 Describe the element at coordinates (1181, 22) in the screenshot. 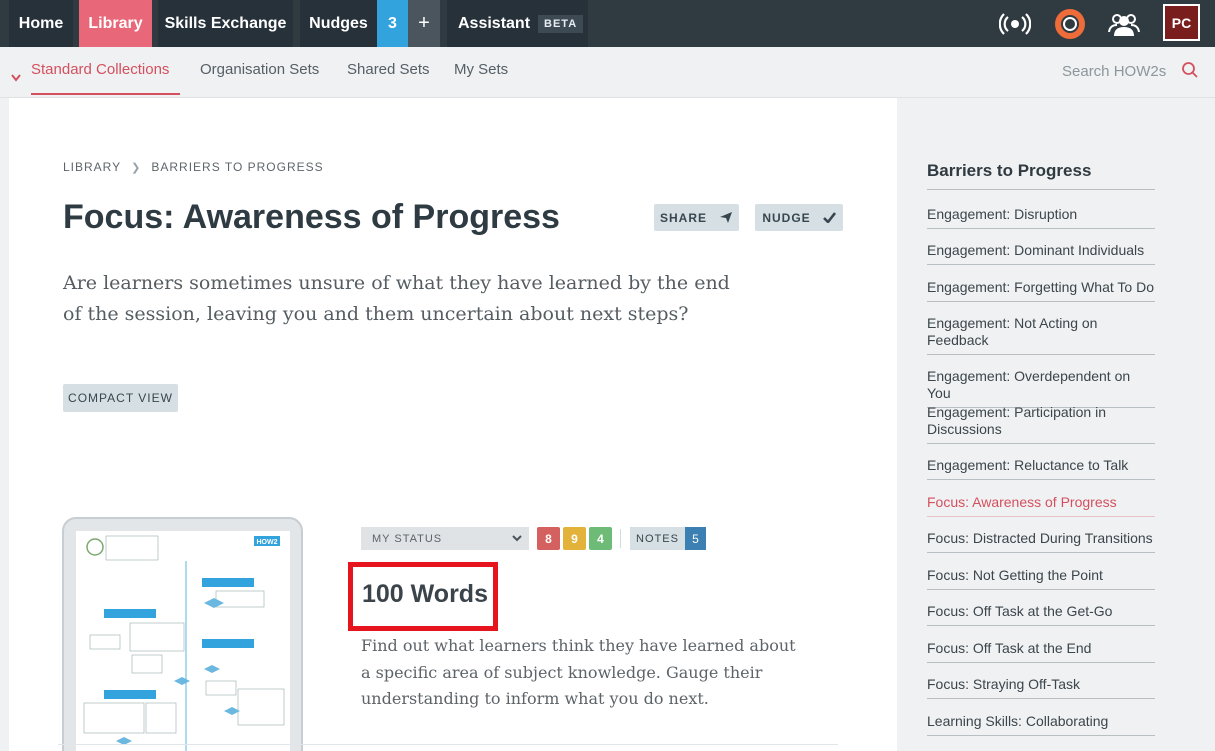

I see `user-avatar: PC` at that location.